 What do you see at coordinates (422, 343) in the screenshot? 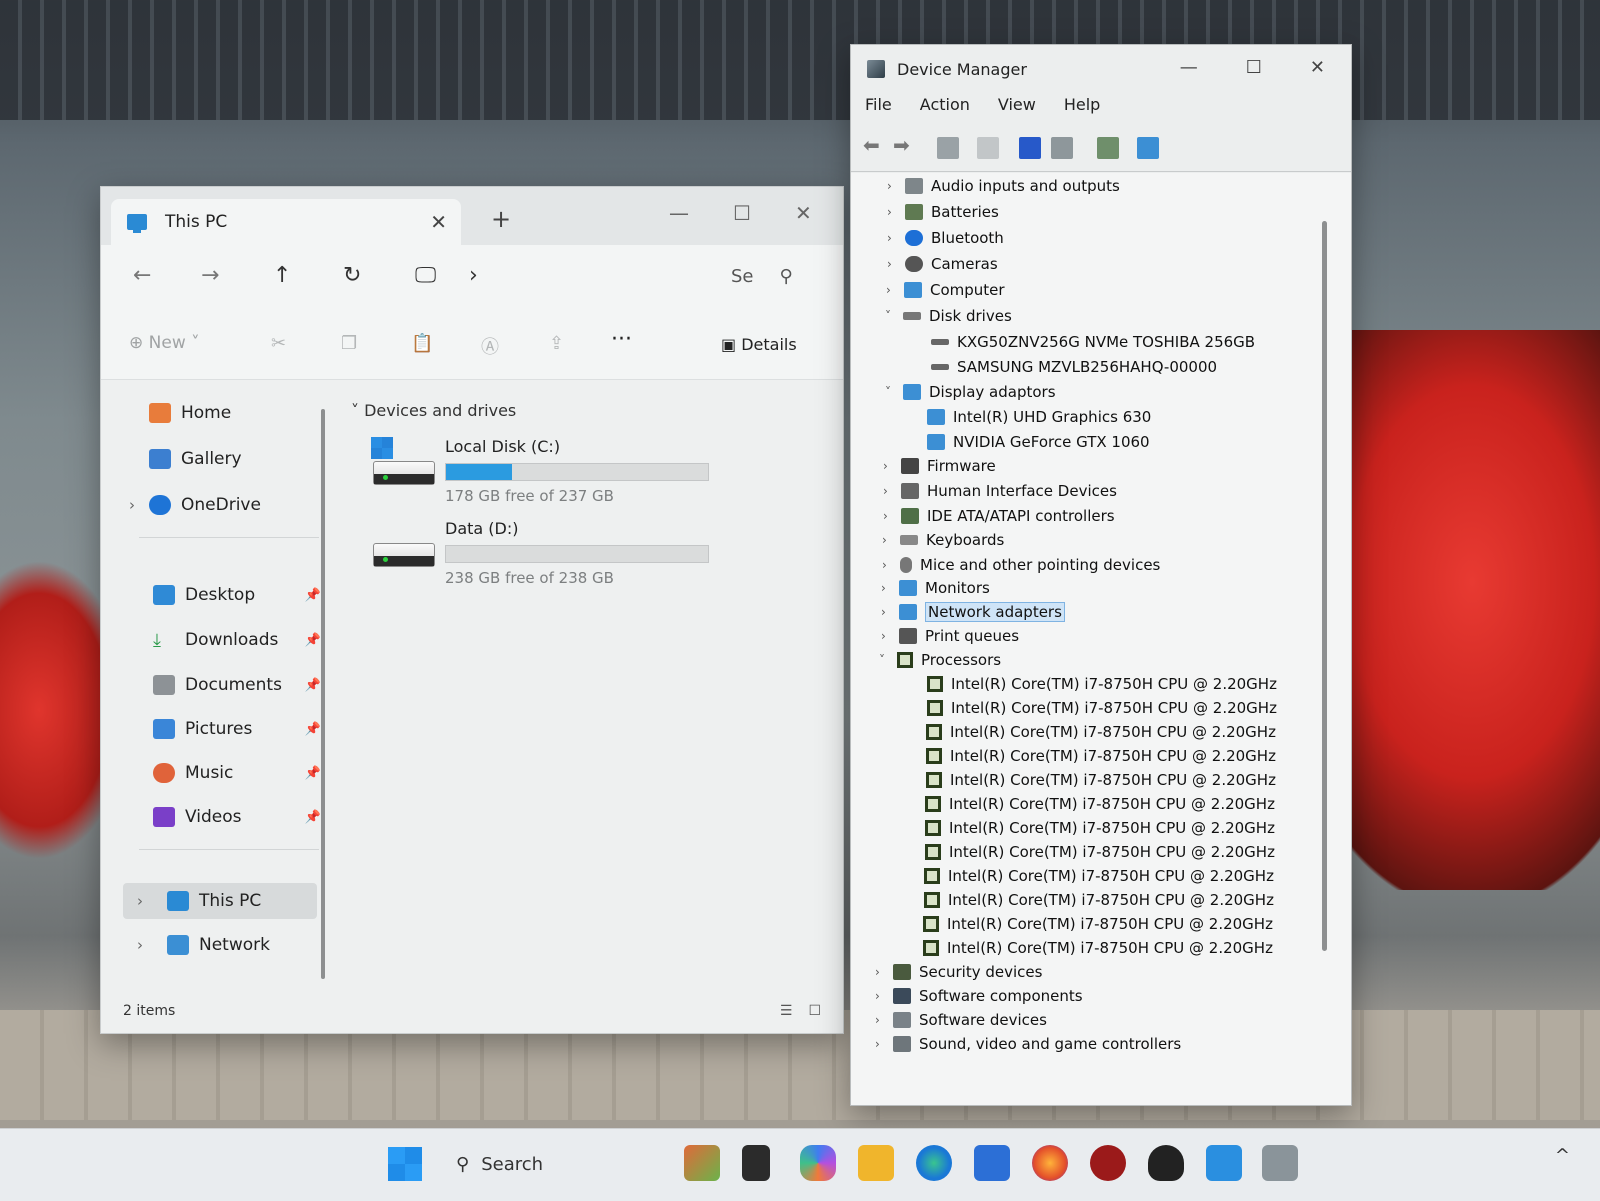
I see `paste-icon: 📋` at bounding box center [422, 343].